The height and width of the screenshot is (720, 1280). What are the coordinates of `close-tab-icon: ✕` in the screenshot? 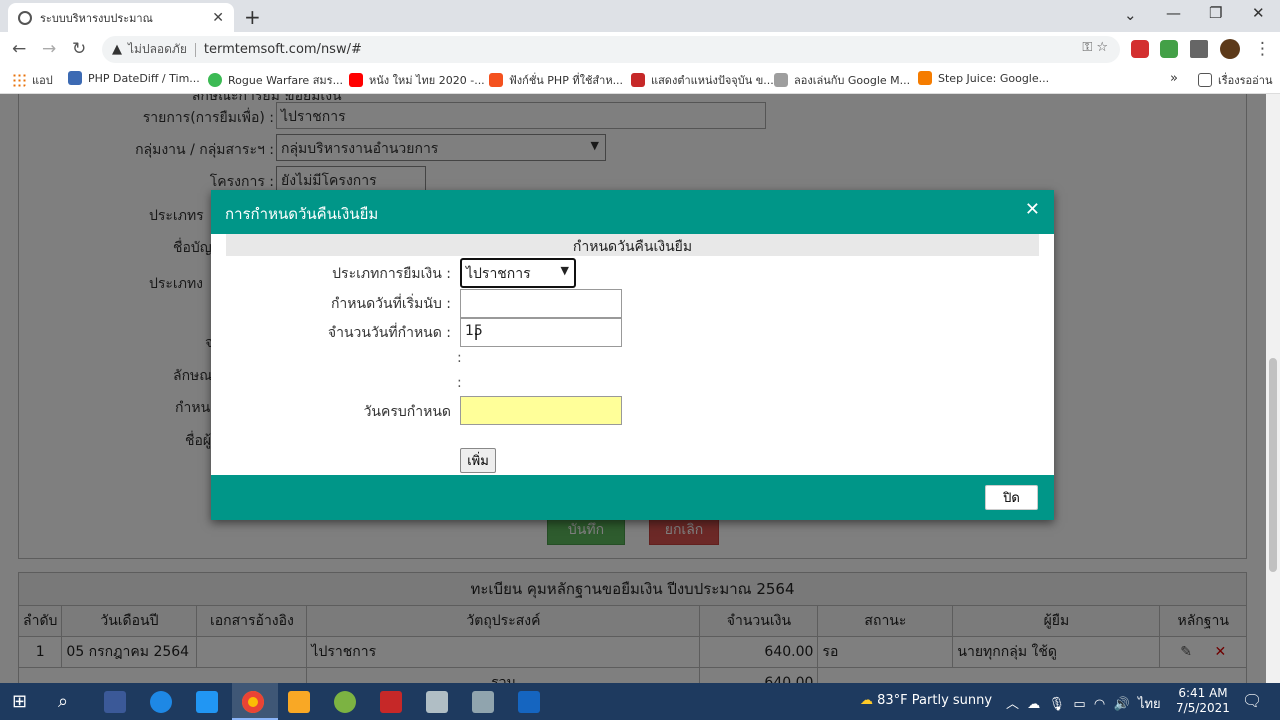 It's located at (218, 18).